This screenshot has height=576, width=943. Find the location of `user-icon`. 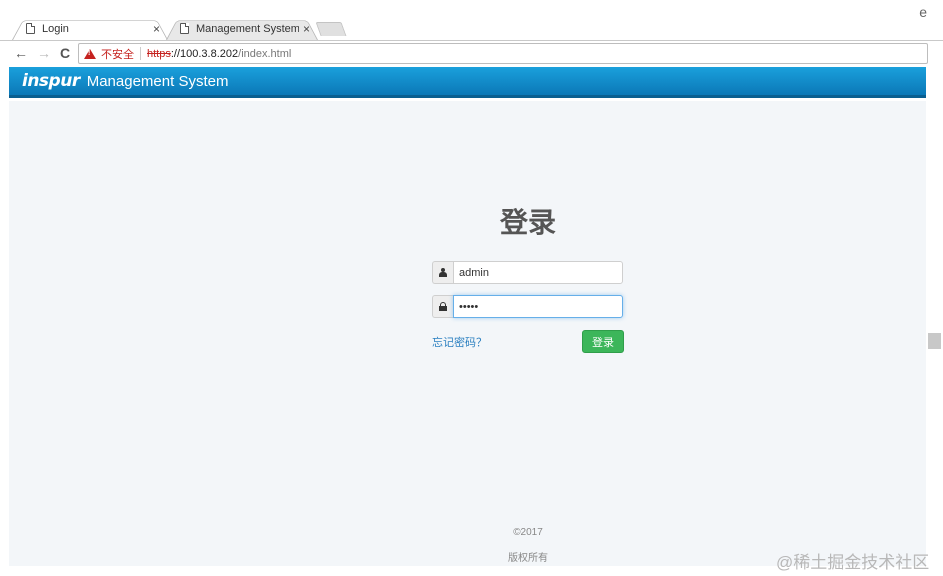

user-icon is located at coordinates (442, 272).